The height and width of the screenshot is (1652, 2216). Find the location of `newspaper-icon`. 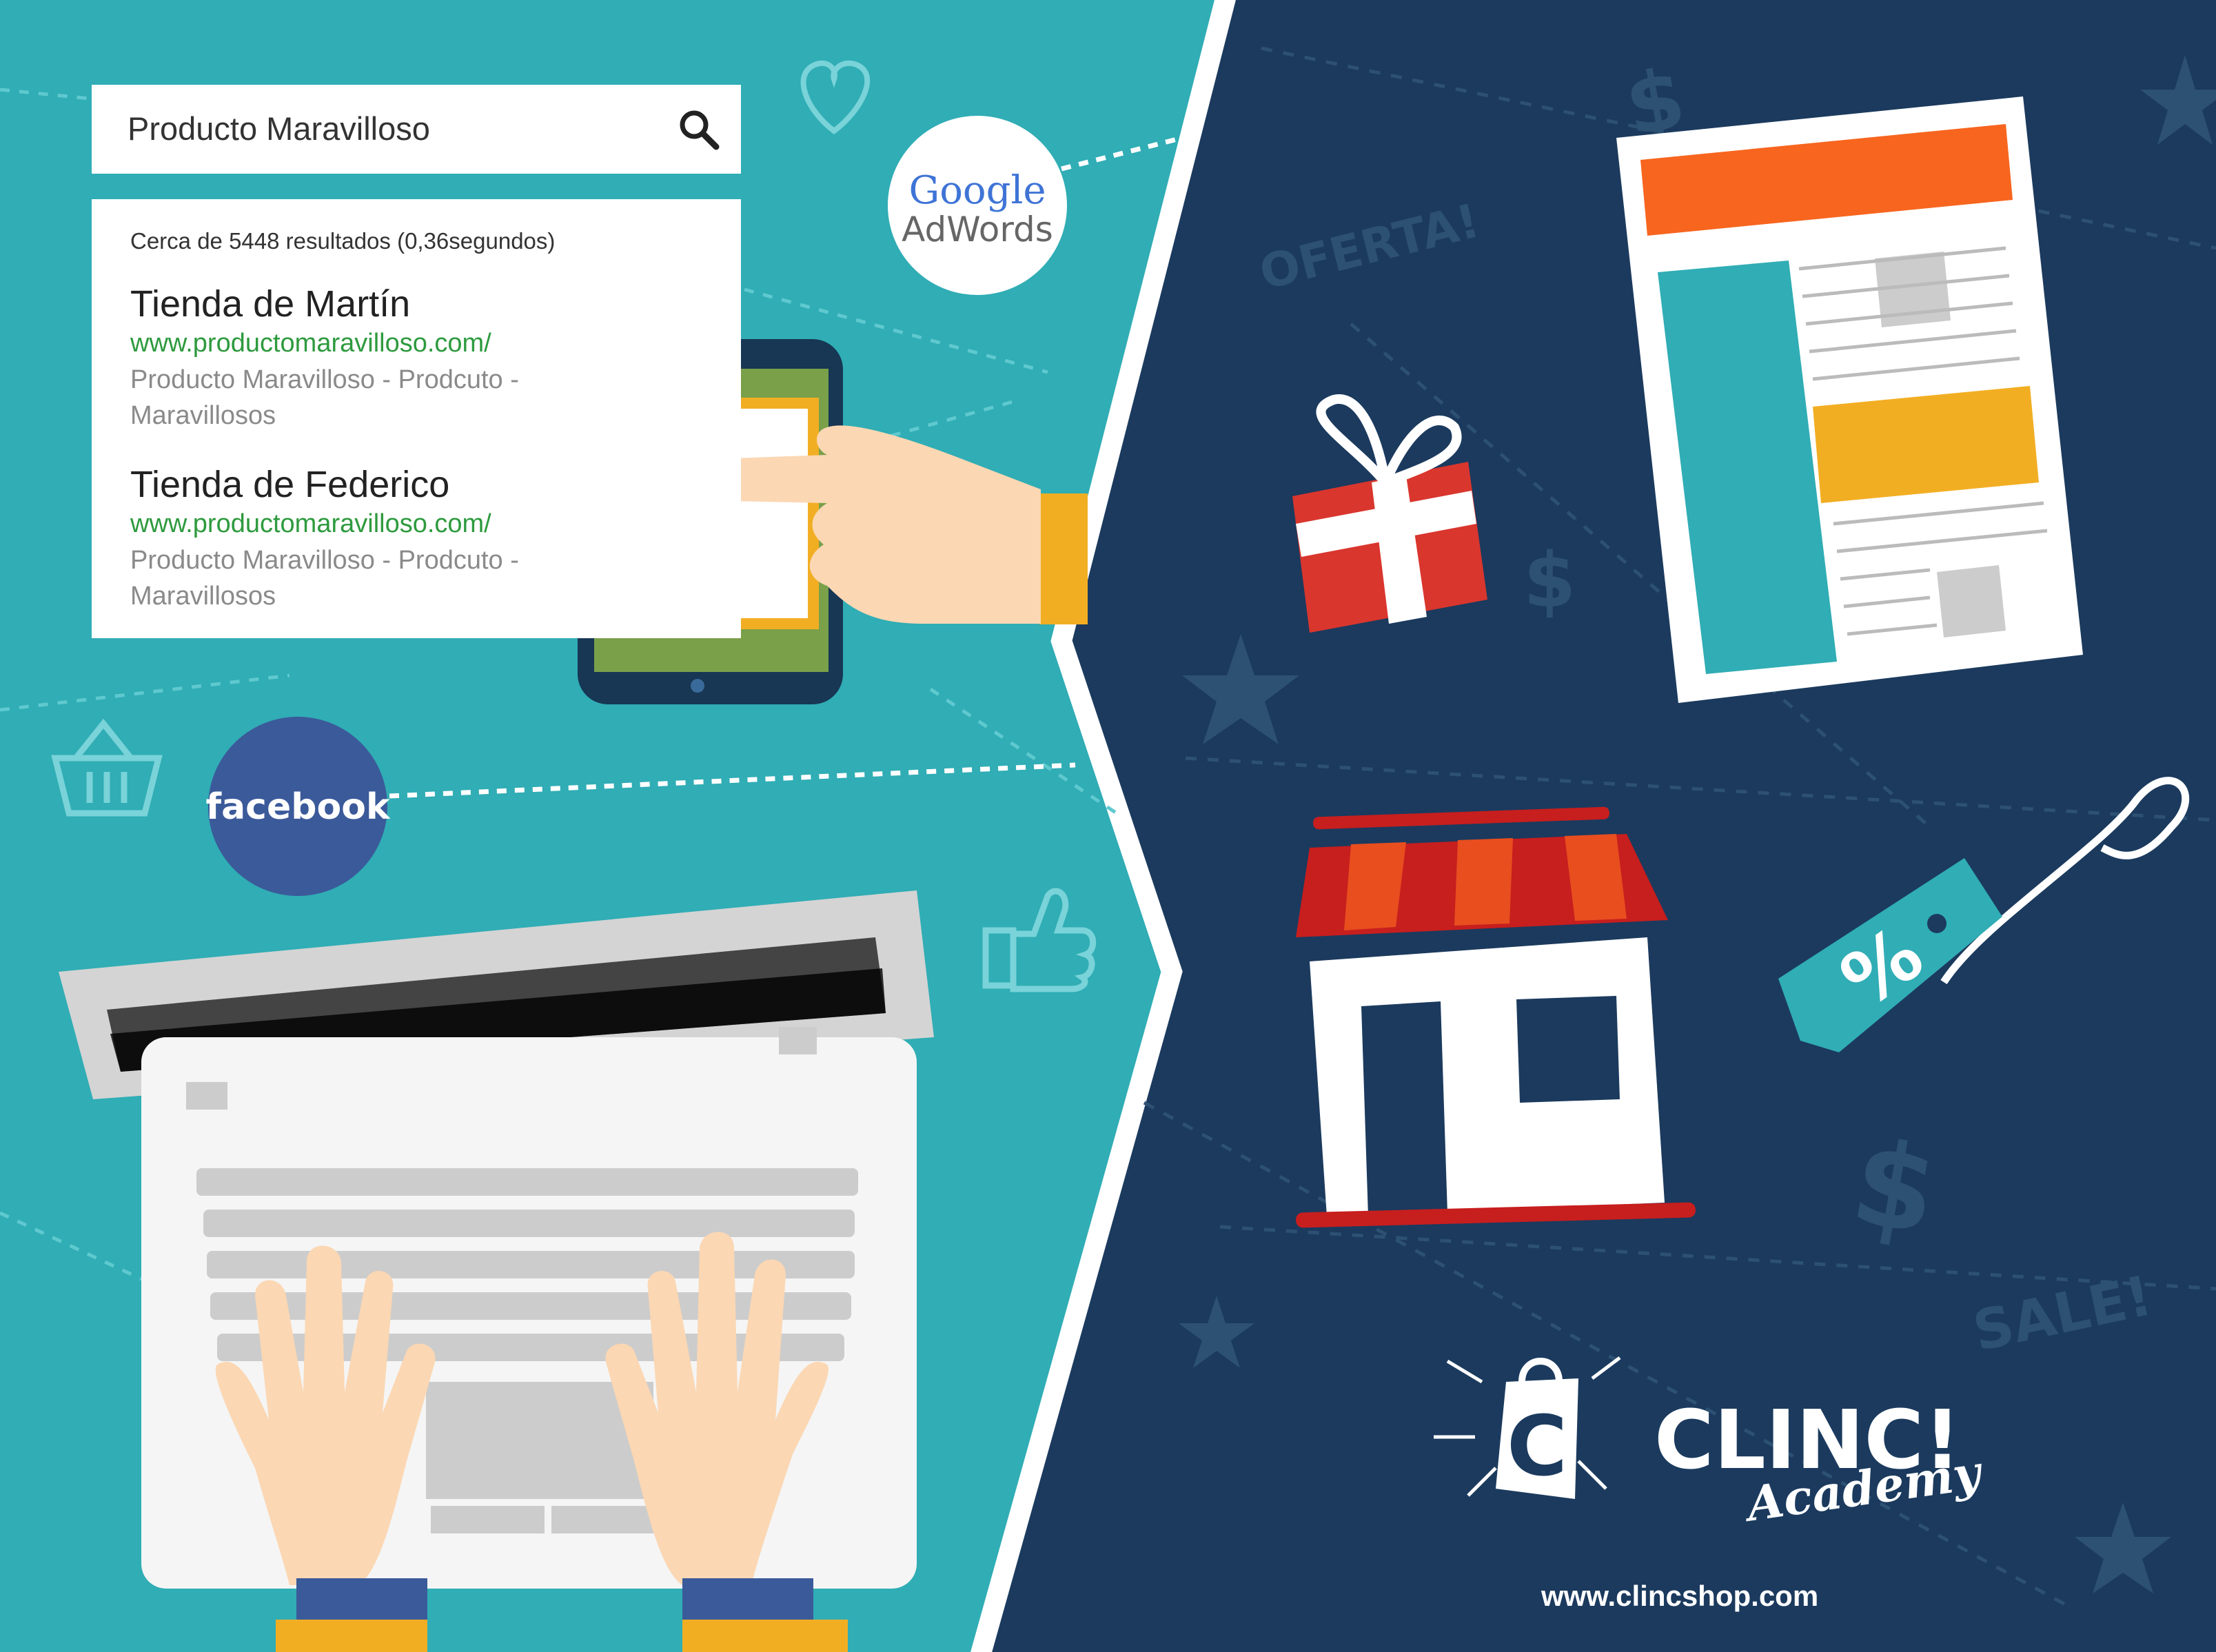

newspaper-icon is located at coordinates (1849, 400).